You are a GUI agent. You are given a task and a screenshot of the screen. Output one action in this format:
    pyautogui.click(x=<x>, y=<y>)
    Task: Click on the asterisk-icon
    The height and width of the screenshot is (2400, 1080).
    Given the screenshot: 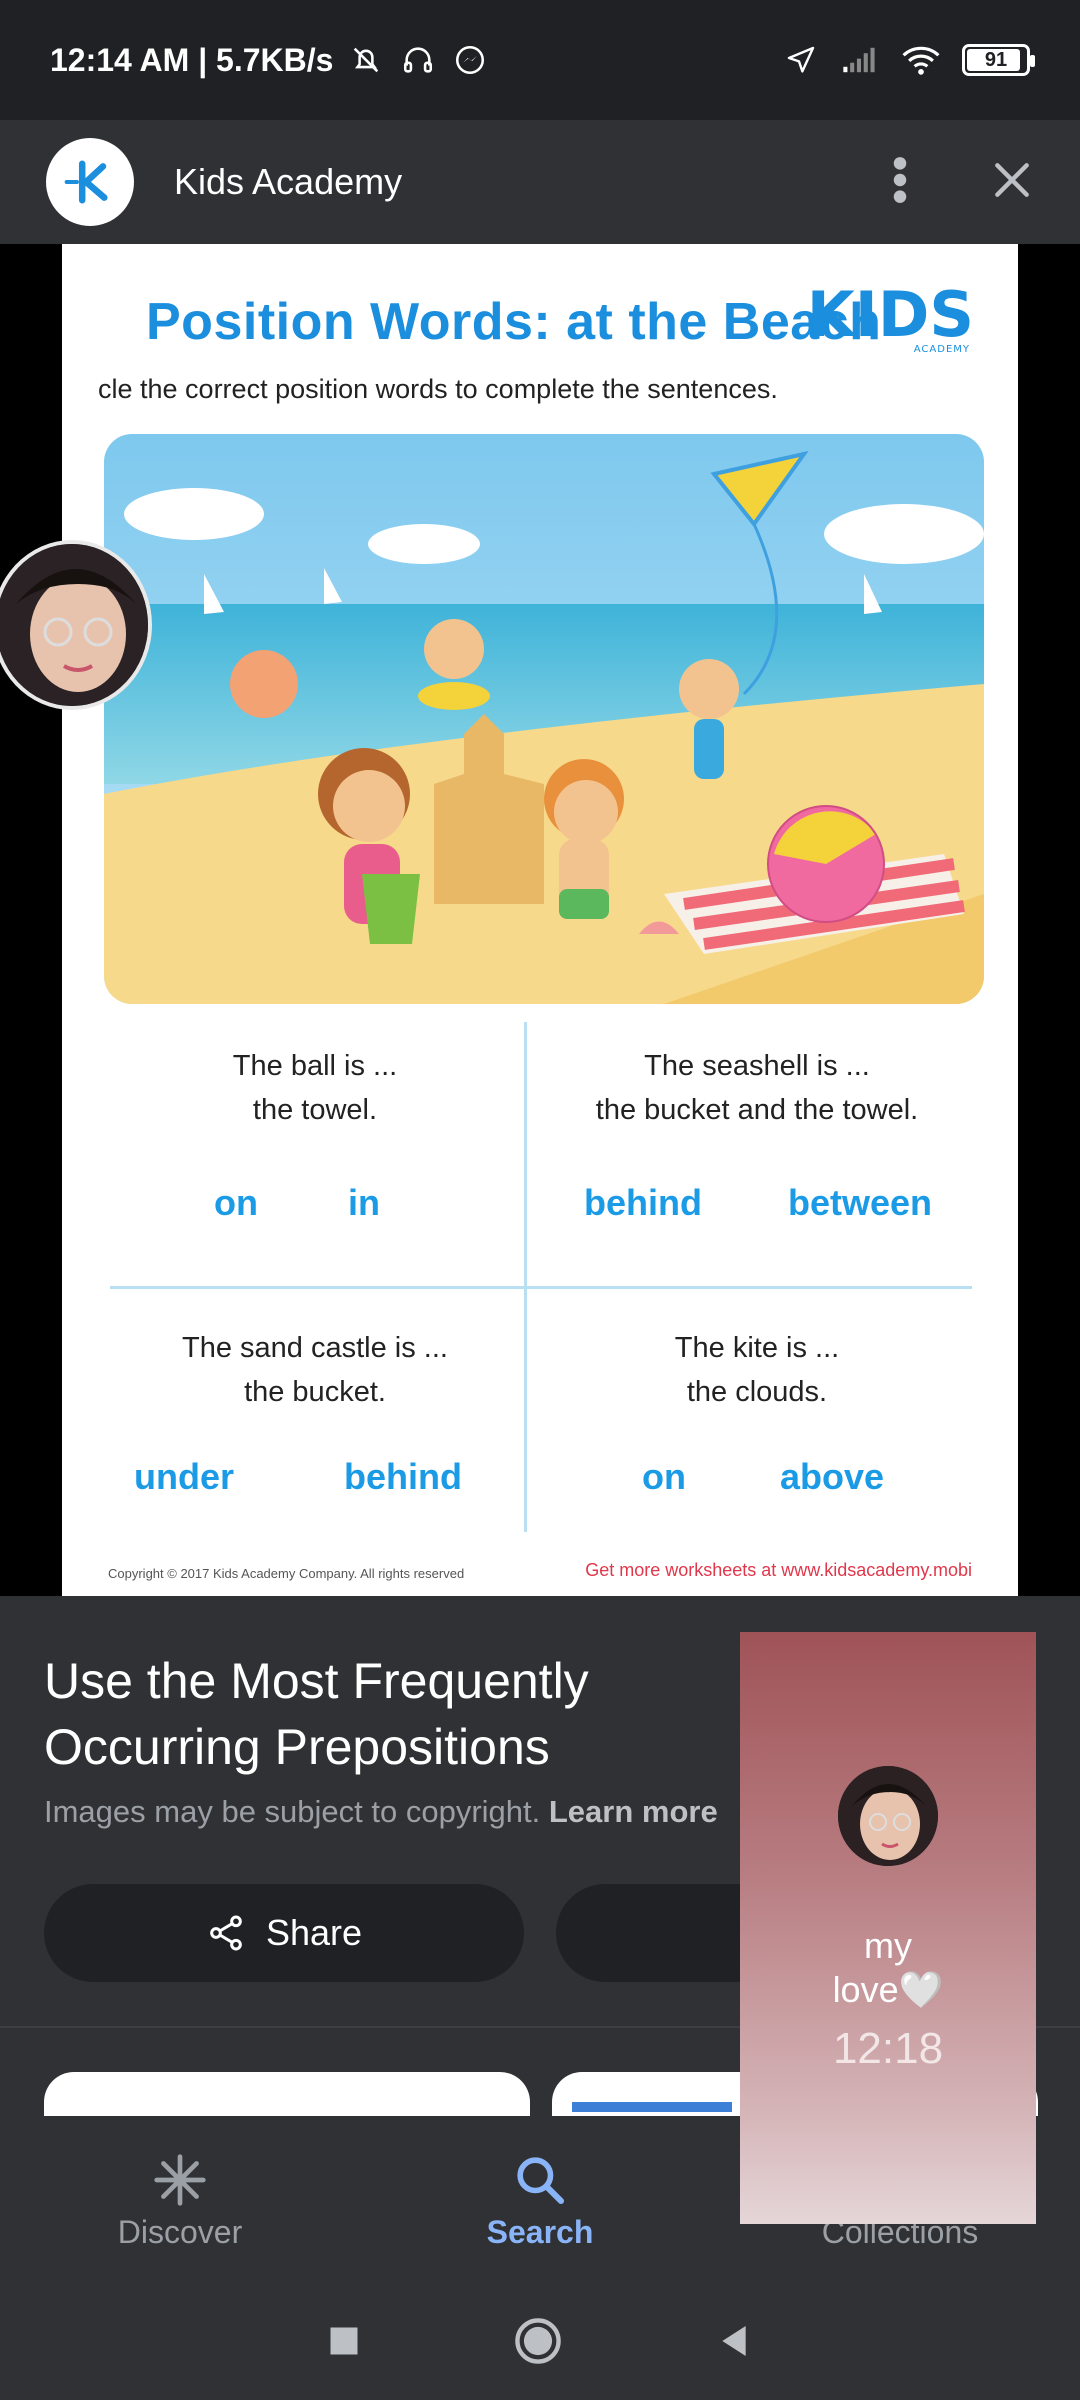 What is the action you would take?
    pyautogui.click(x=180, y=2179)
    